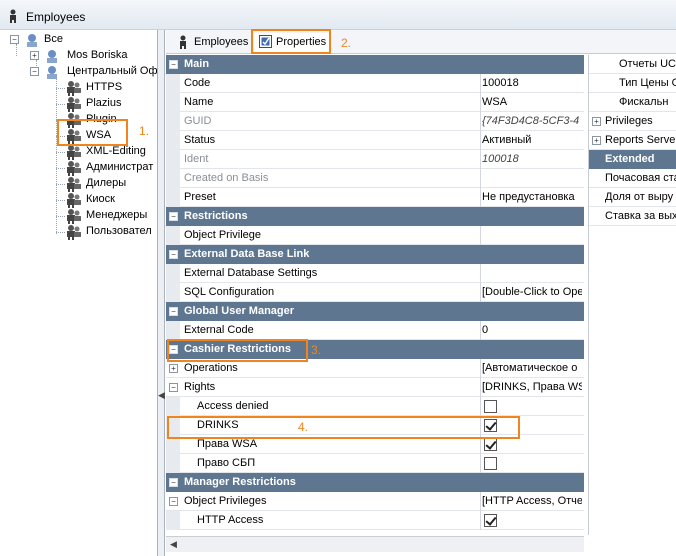 Image resolution: width=676 pixels, height=556 pixels. I want to click on property-label: Created on Basis, so click(226, 178).